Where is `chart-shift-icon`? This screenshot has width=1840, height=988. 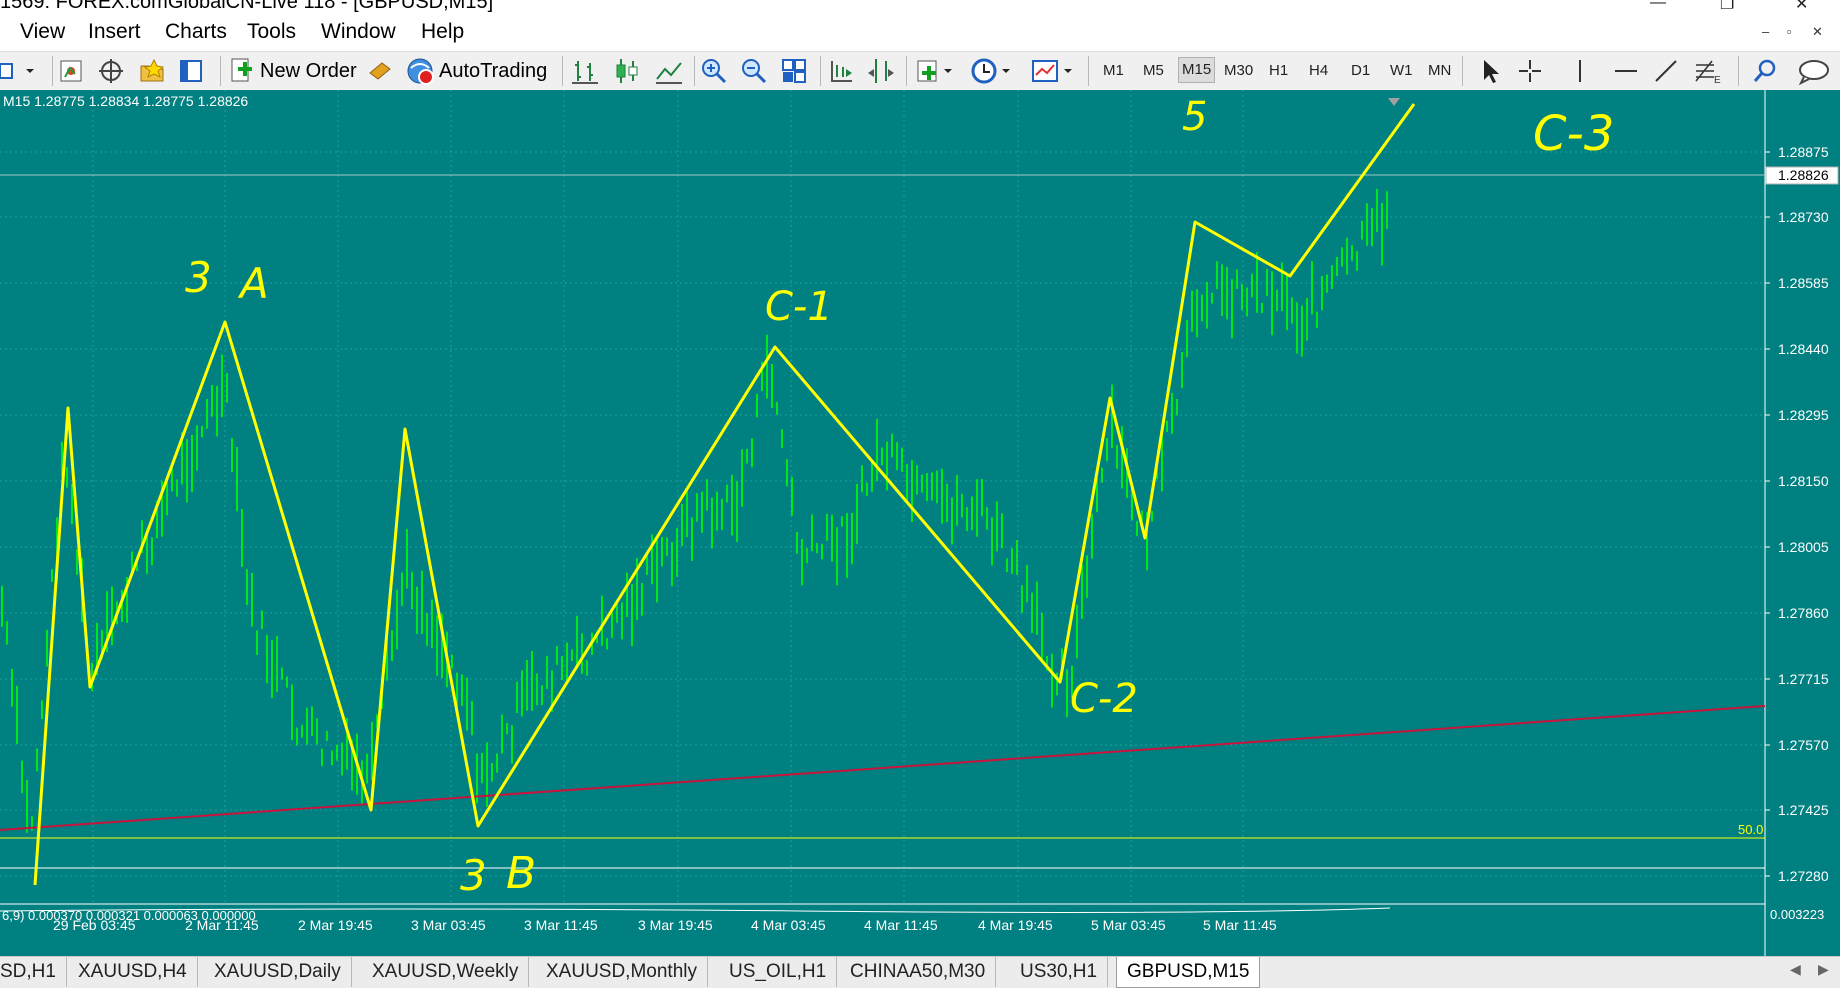 chart-shift-icon is located at coordinates (841, 71).